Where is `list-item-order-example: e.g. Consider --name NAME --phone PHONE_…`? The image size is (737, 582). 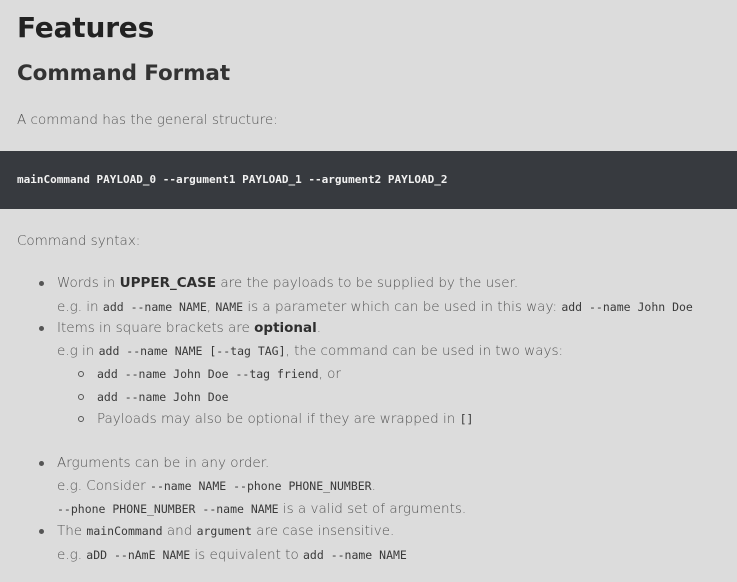 list-item-order-example: e.g. Consider --name NAME --phone PHONE_… is located at coordinates (216, 486).